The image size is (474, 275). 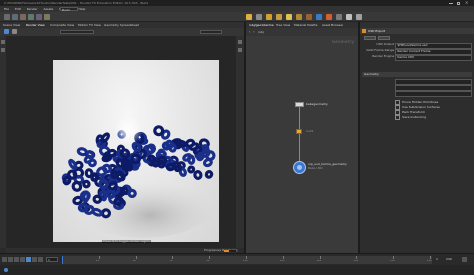 I want to click on param-row-output: USD Output $HIP/usd/karma.usd, so click(x=417, y=46).